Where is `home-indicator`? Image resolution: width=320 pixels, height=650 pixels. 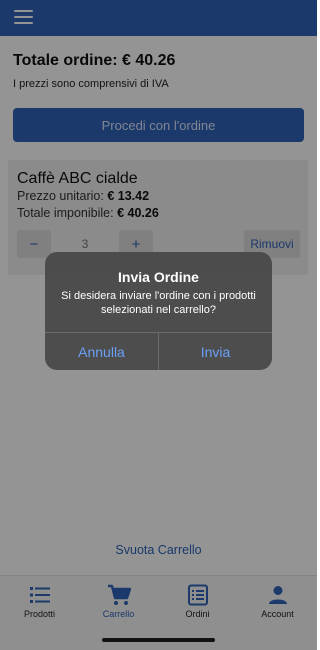
home-indicator is located at coordinates (158, 640).